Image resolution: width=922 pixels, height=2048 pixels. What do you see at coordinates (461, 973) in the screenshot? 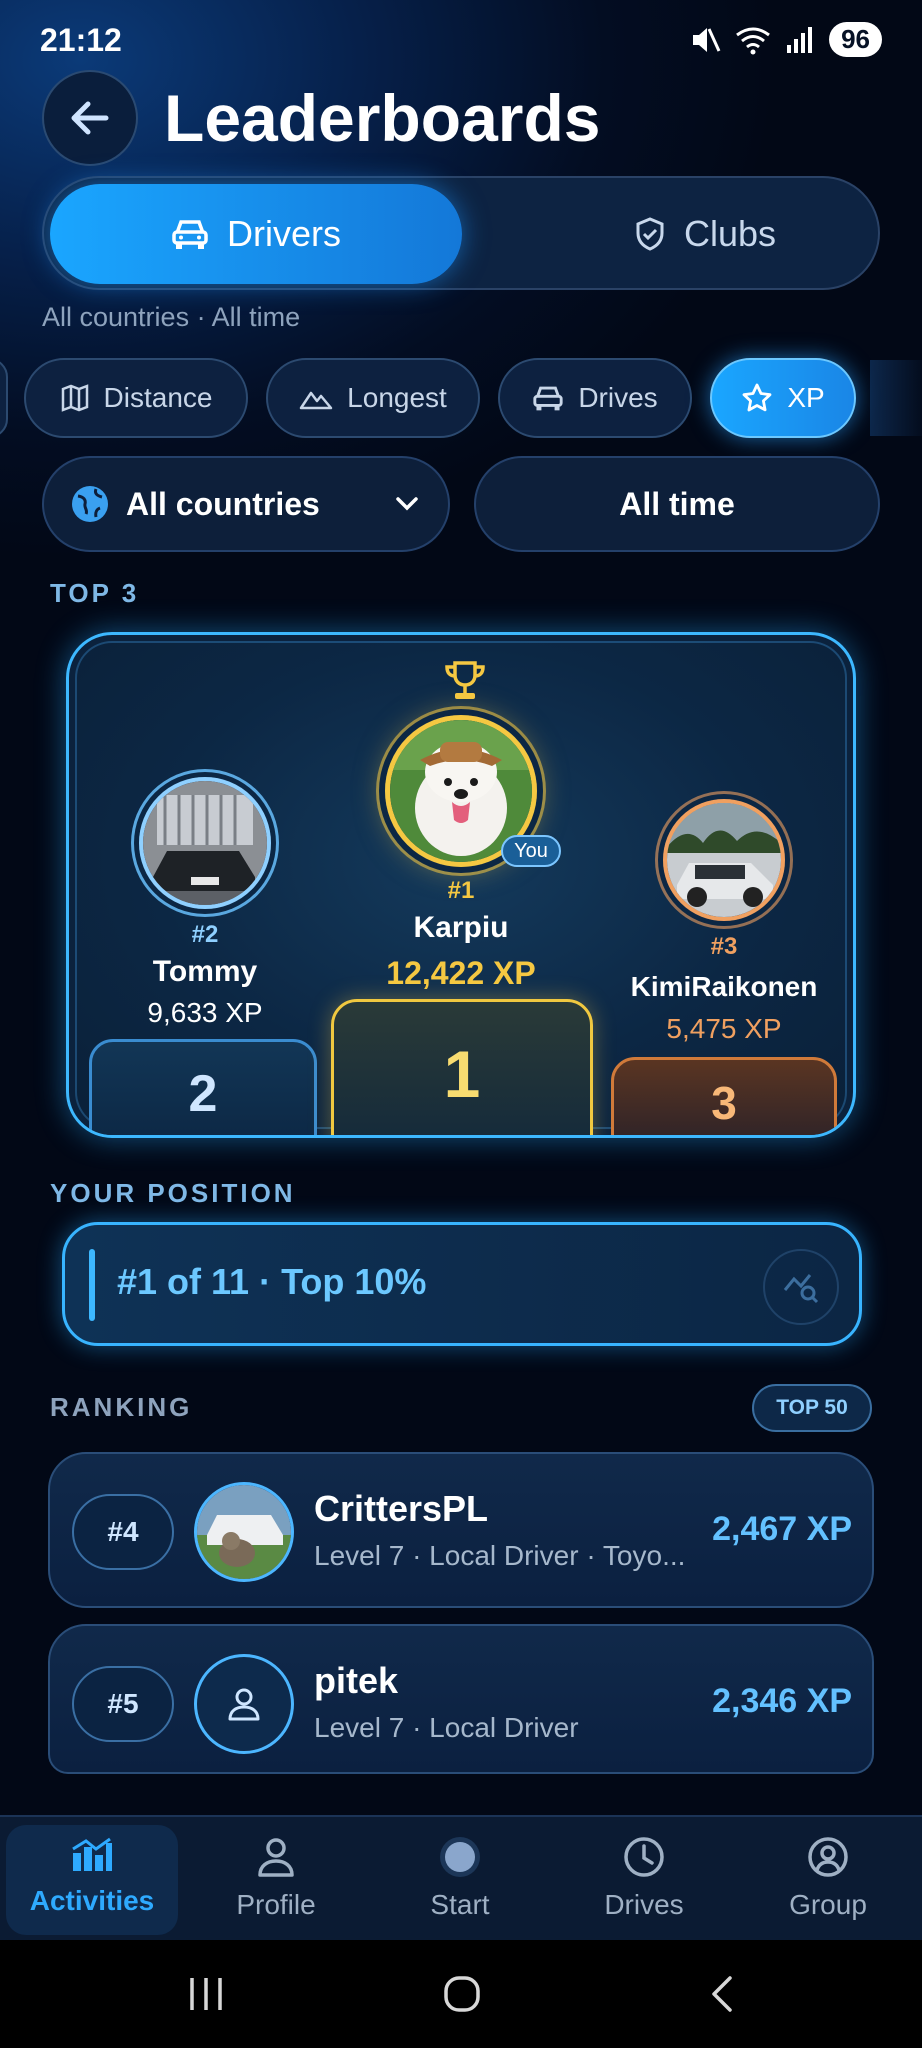
I see `first-xp: 12,422 XP` at bounding box center [461, 973].